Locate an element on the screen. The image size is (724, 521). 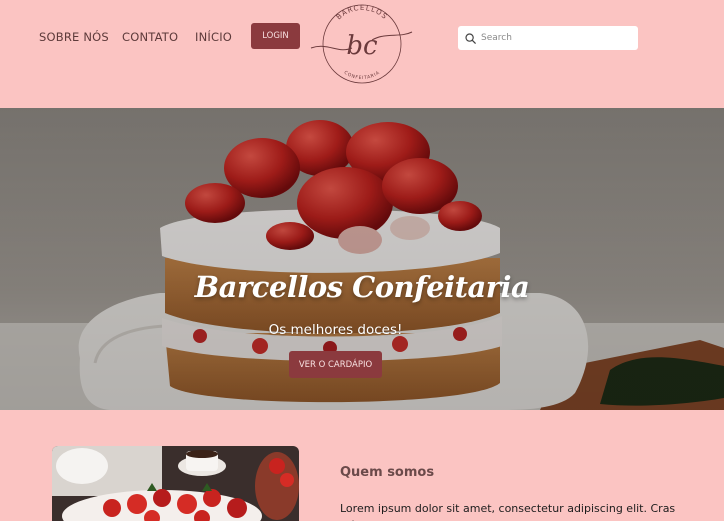
logo-monogram: bc is located at coordinates (362, 46).